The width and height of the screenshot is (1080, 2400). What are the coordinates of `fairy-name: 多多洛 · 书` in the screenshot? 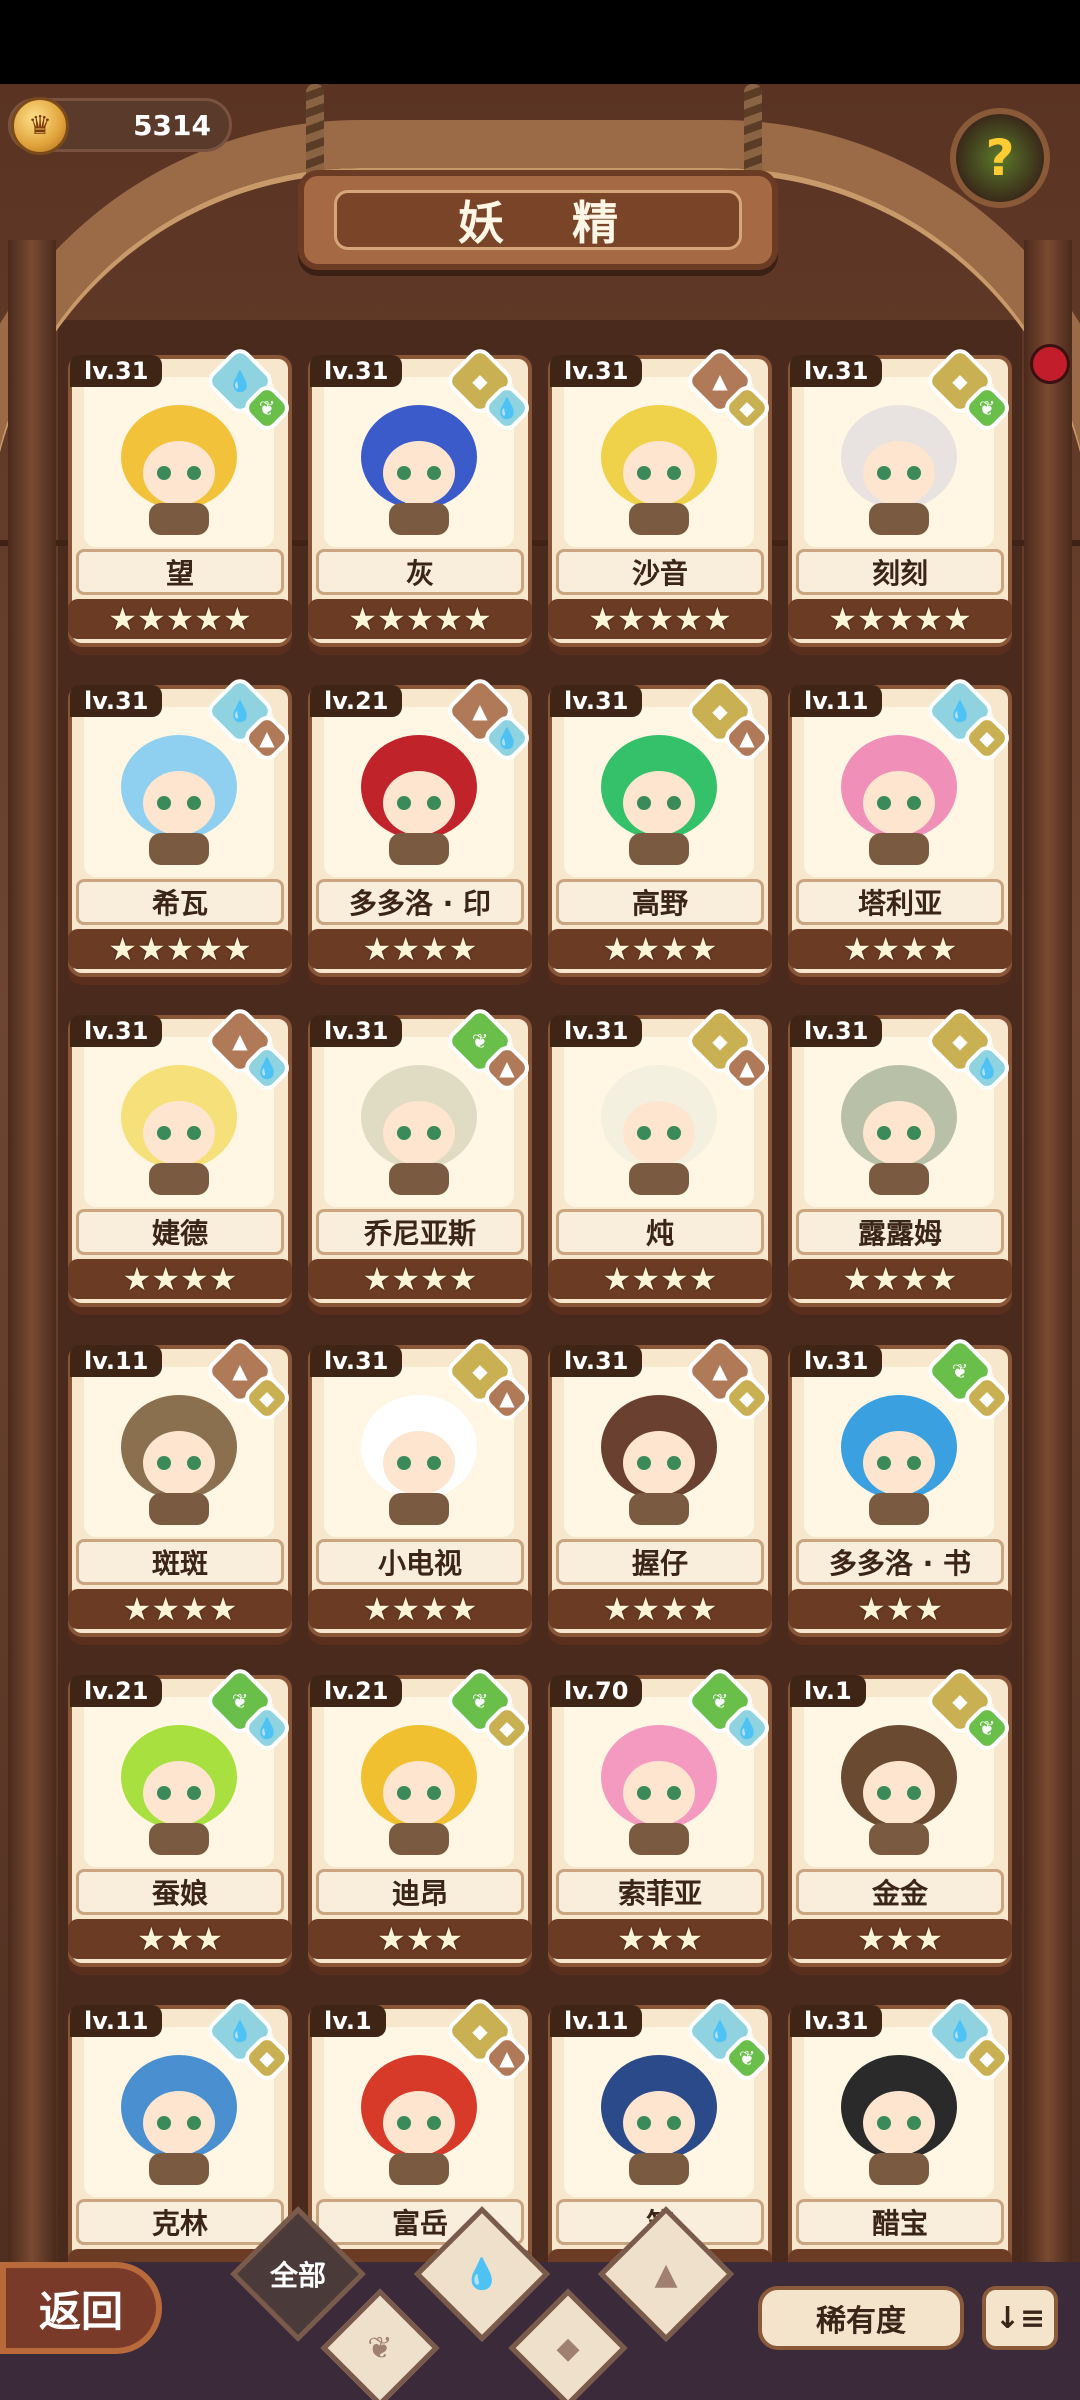 It's located at (900, 1563).